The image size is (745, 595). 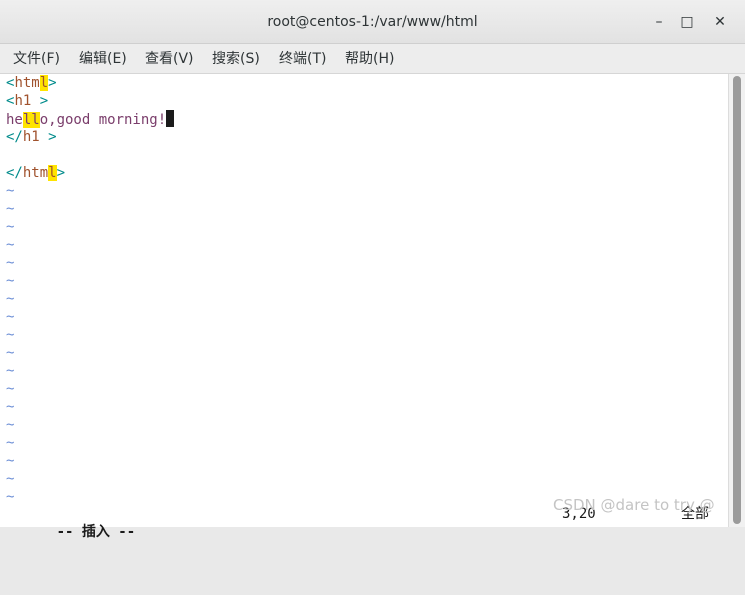 I want to click on menu-help: 帮助(H), so click(x=369, y=59).